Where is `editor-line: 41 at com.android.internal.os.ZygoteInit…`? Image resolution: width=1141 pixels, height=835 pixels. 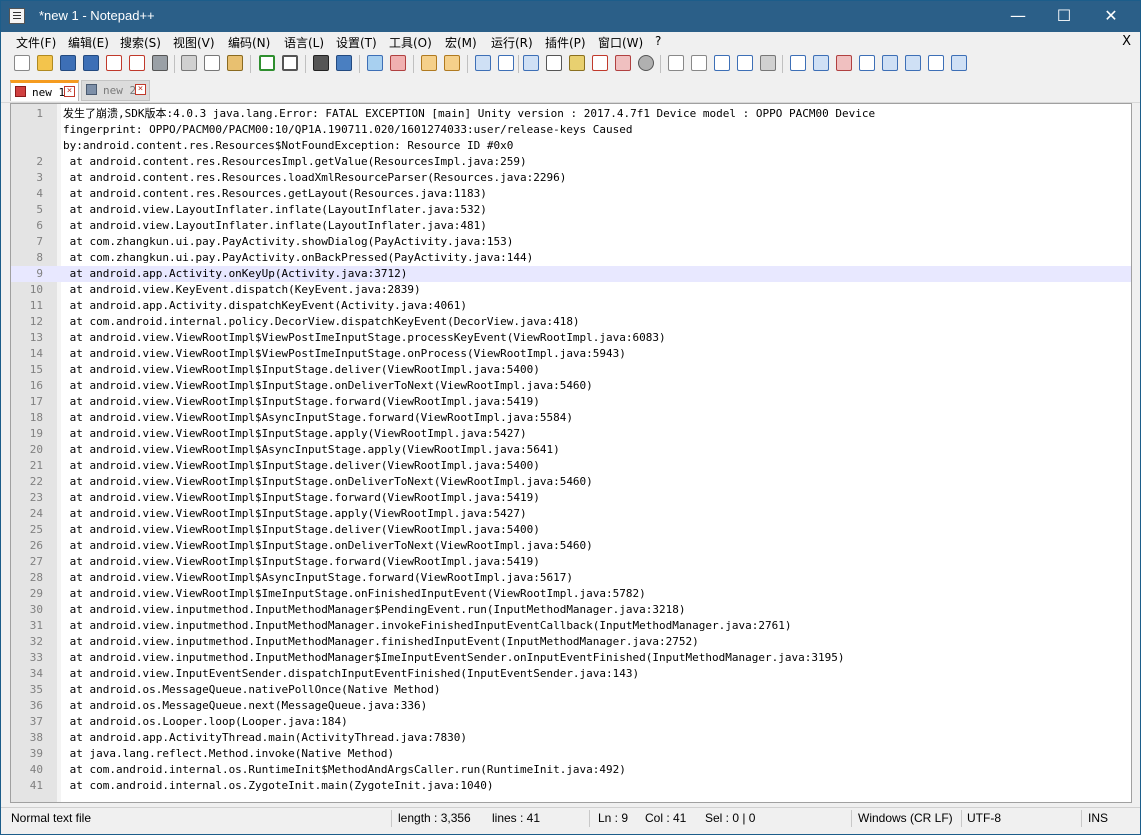 editor-line: 41 at com.android.internal.os.ZygoteInit… is located at coordinates (571, 786).